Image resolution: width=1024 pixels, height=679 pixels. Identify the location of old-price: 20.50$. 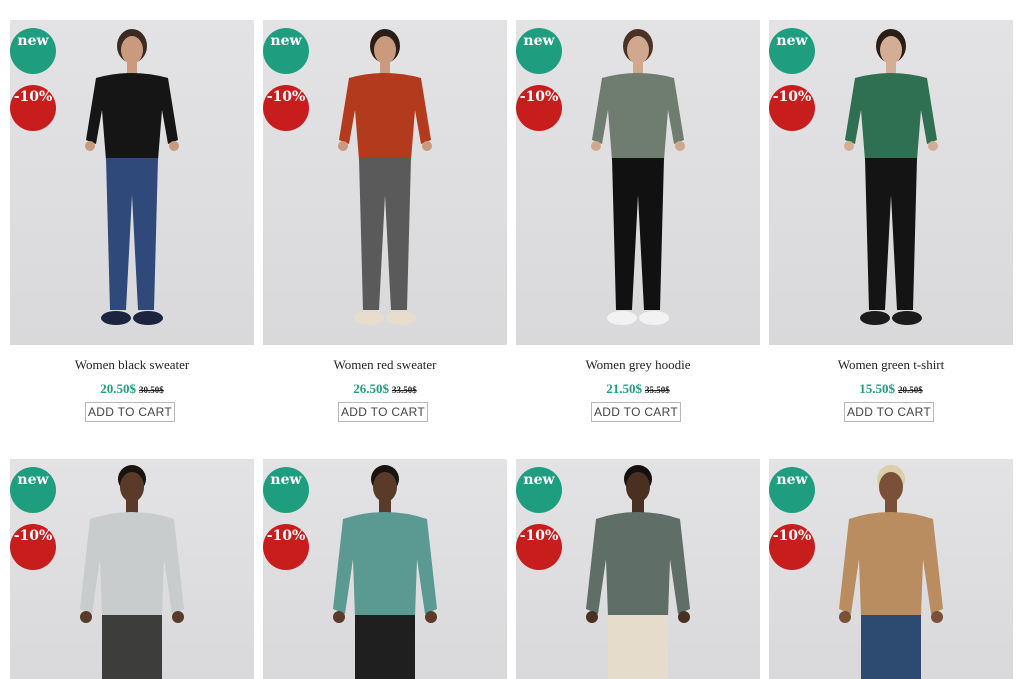
(910, 390).